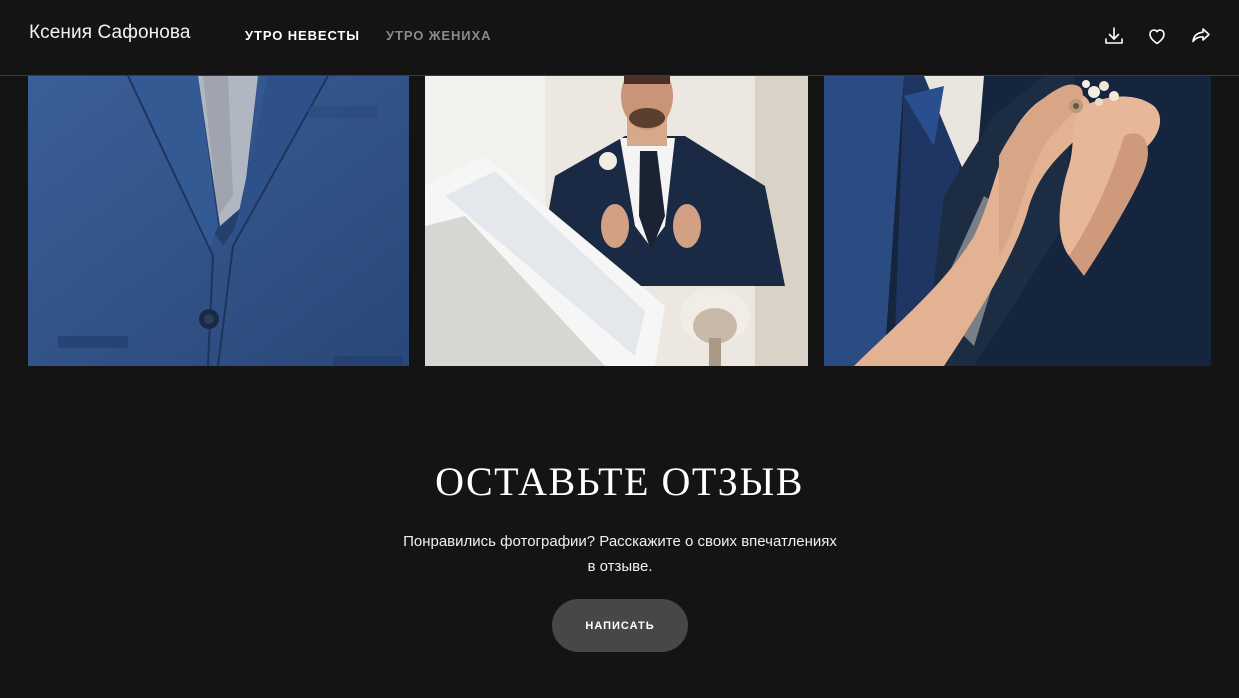 This screenshot has height=698, width=1239. What do you see at coordinates (218, 221) in the screenshot?
I see `gallery-photo-suit` at bounding box center [218, 221].